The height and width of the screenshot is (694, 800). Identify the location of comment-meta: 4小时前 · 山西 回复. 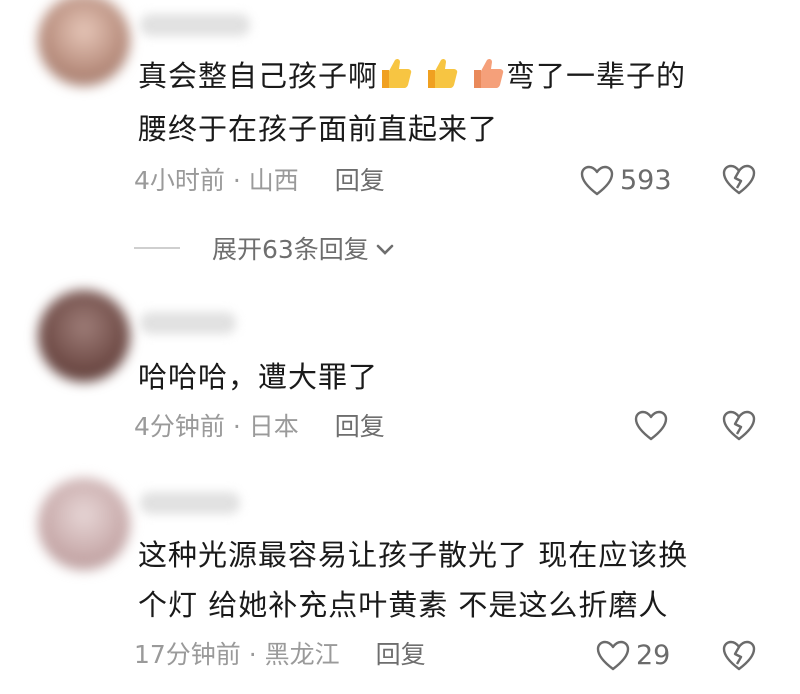
(259, 181).